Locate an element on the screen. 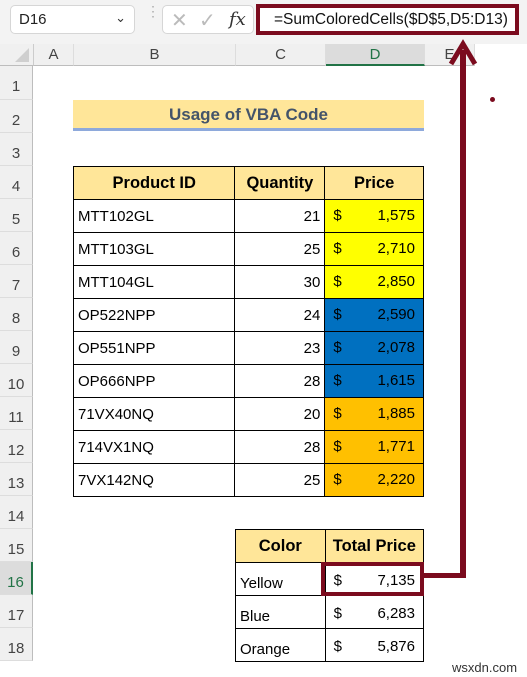 This screenshot has width=527, height=677. price-cell: $ 2,590 is located at coordinates (374, 315).